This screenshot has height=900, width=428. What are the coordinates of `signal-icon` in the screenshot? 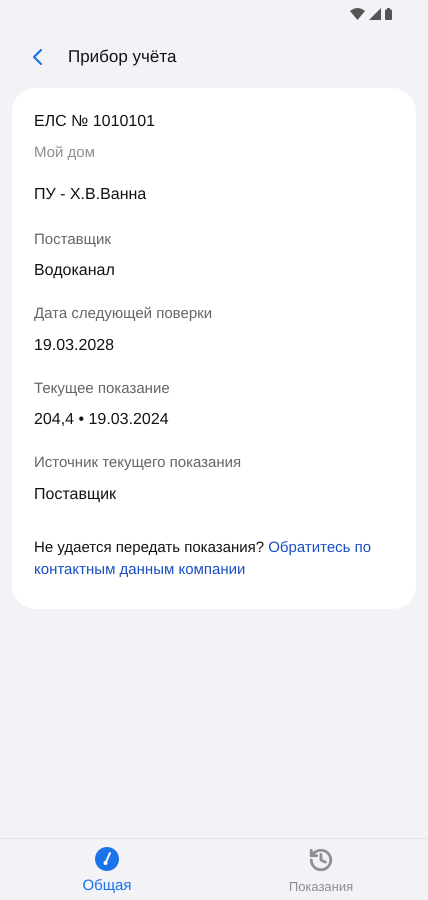 It's located at (375, 14).